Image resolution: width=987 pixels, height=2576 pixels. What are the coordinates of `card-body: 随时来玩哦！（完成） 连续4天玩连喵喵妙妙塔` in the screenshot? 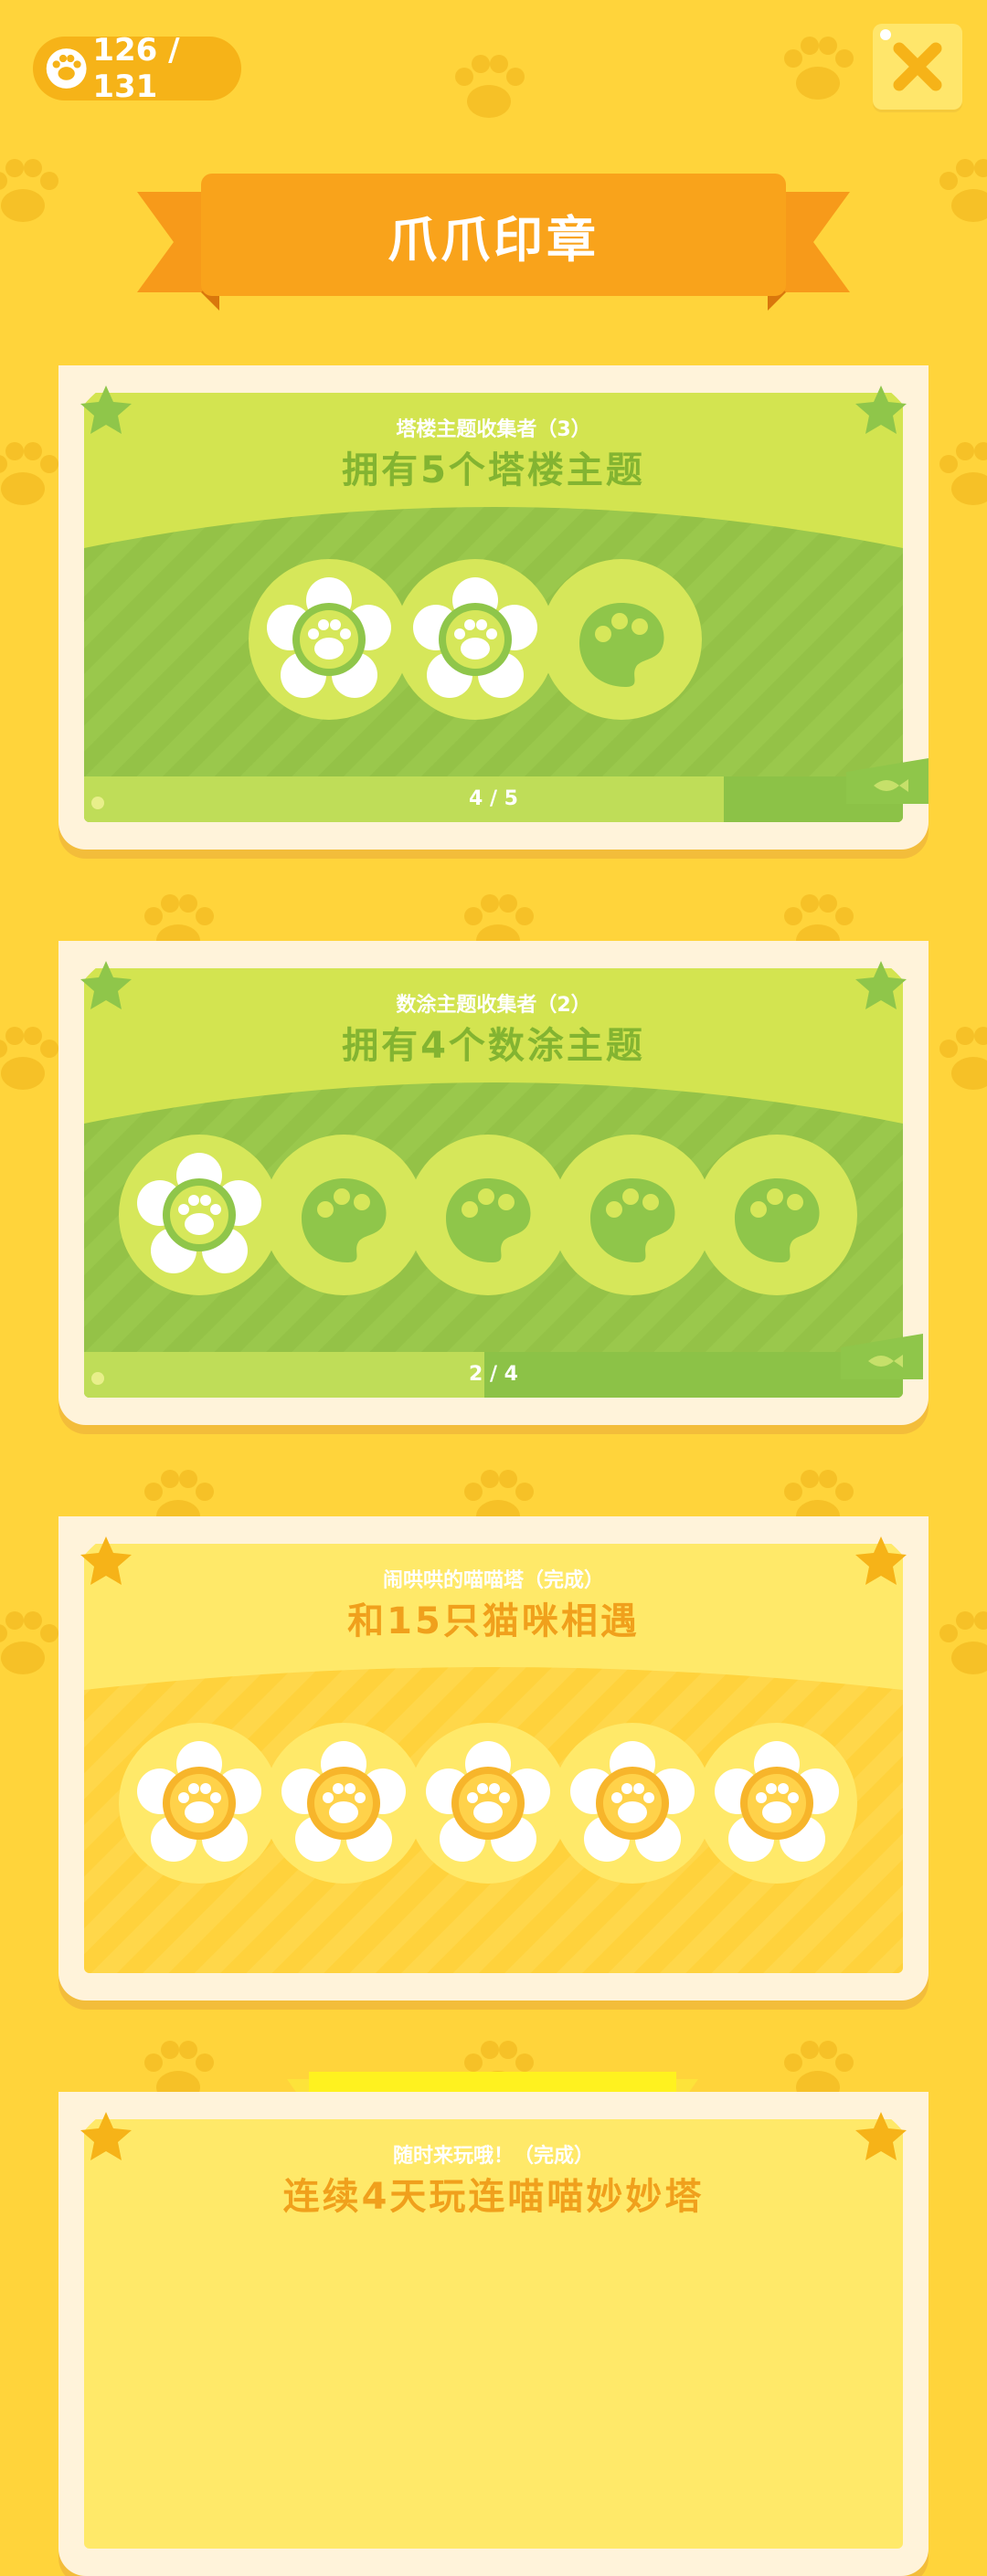 It's located at (493, 2334).